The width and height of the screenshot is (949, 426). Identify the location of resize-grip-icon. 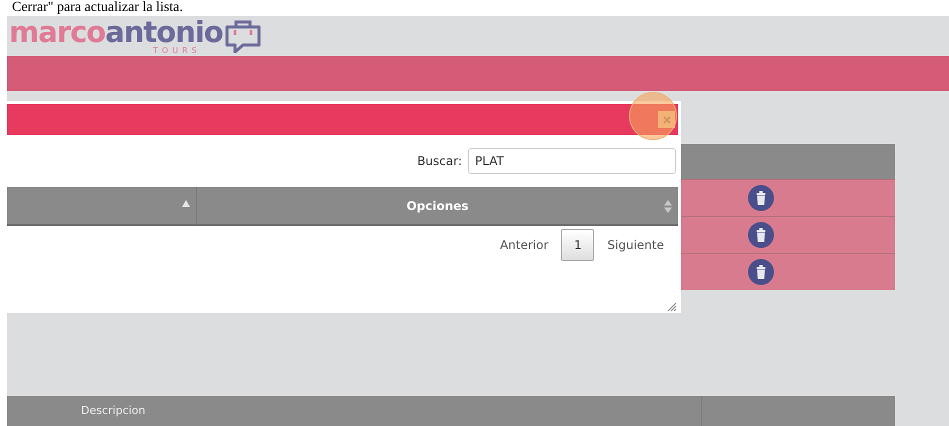
(672, 307).